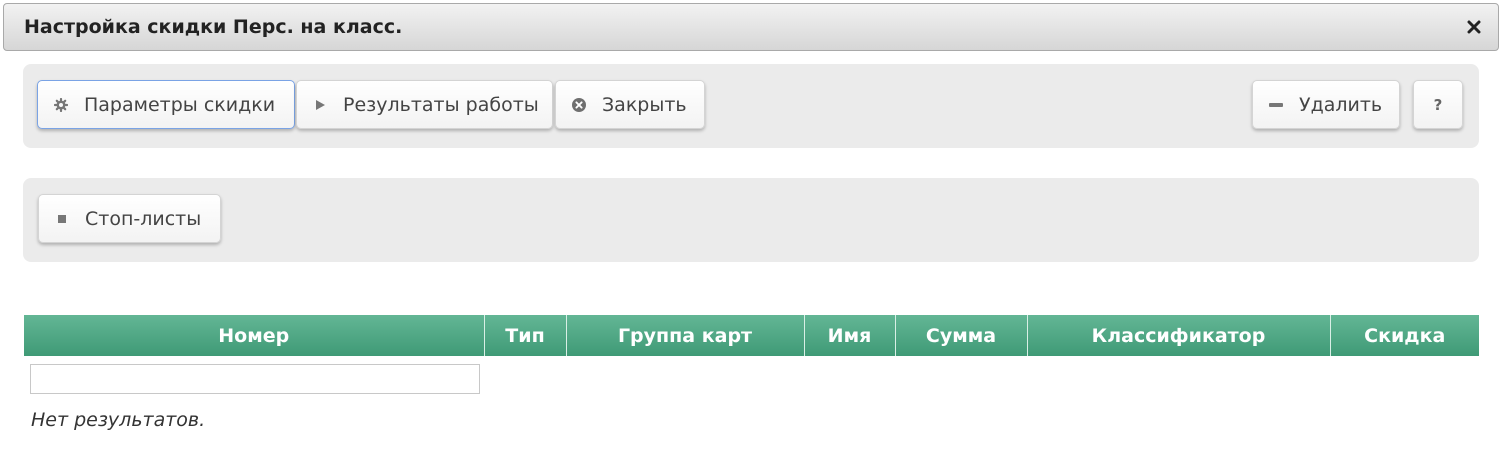  I want to click on close-icon, so click(1474, 27).